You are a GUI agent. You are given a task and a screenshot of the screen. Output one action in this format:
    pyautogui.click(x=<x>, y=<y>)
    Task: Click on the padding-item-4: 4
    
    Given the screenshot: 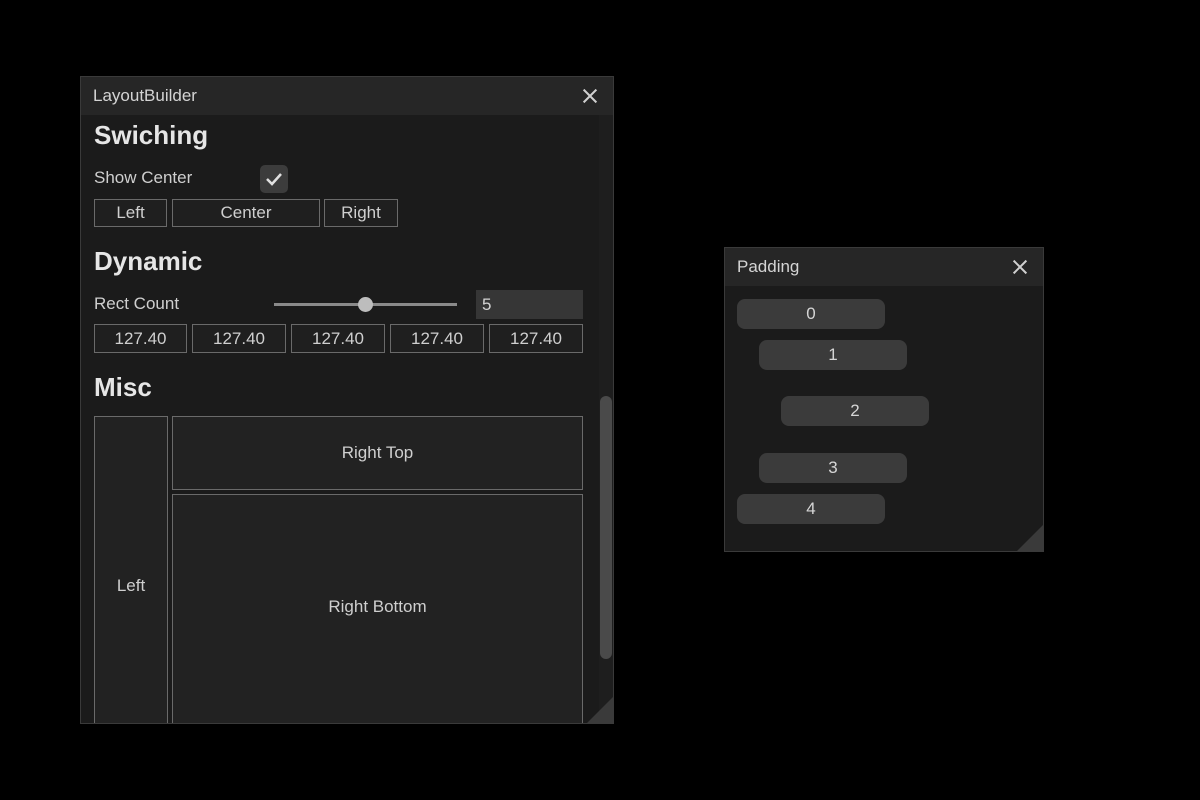 What is the action you would take?
    pyautogui.click(x=811, y=509)
    